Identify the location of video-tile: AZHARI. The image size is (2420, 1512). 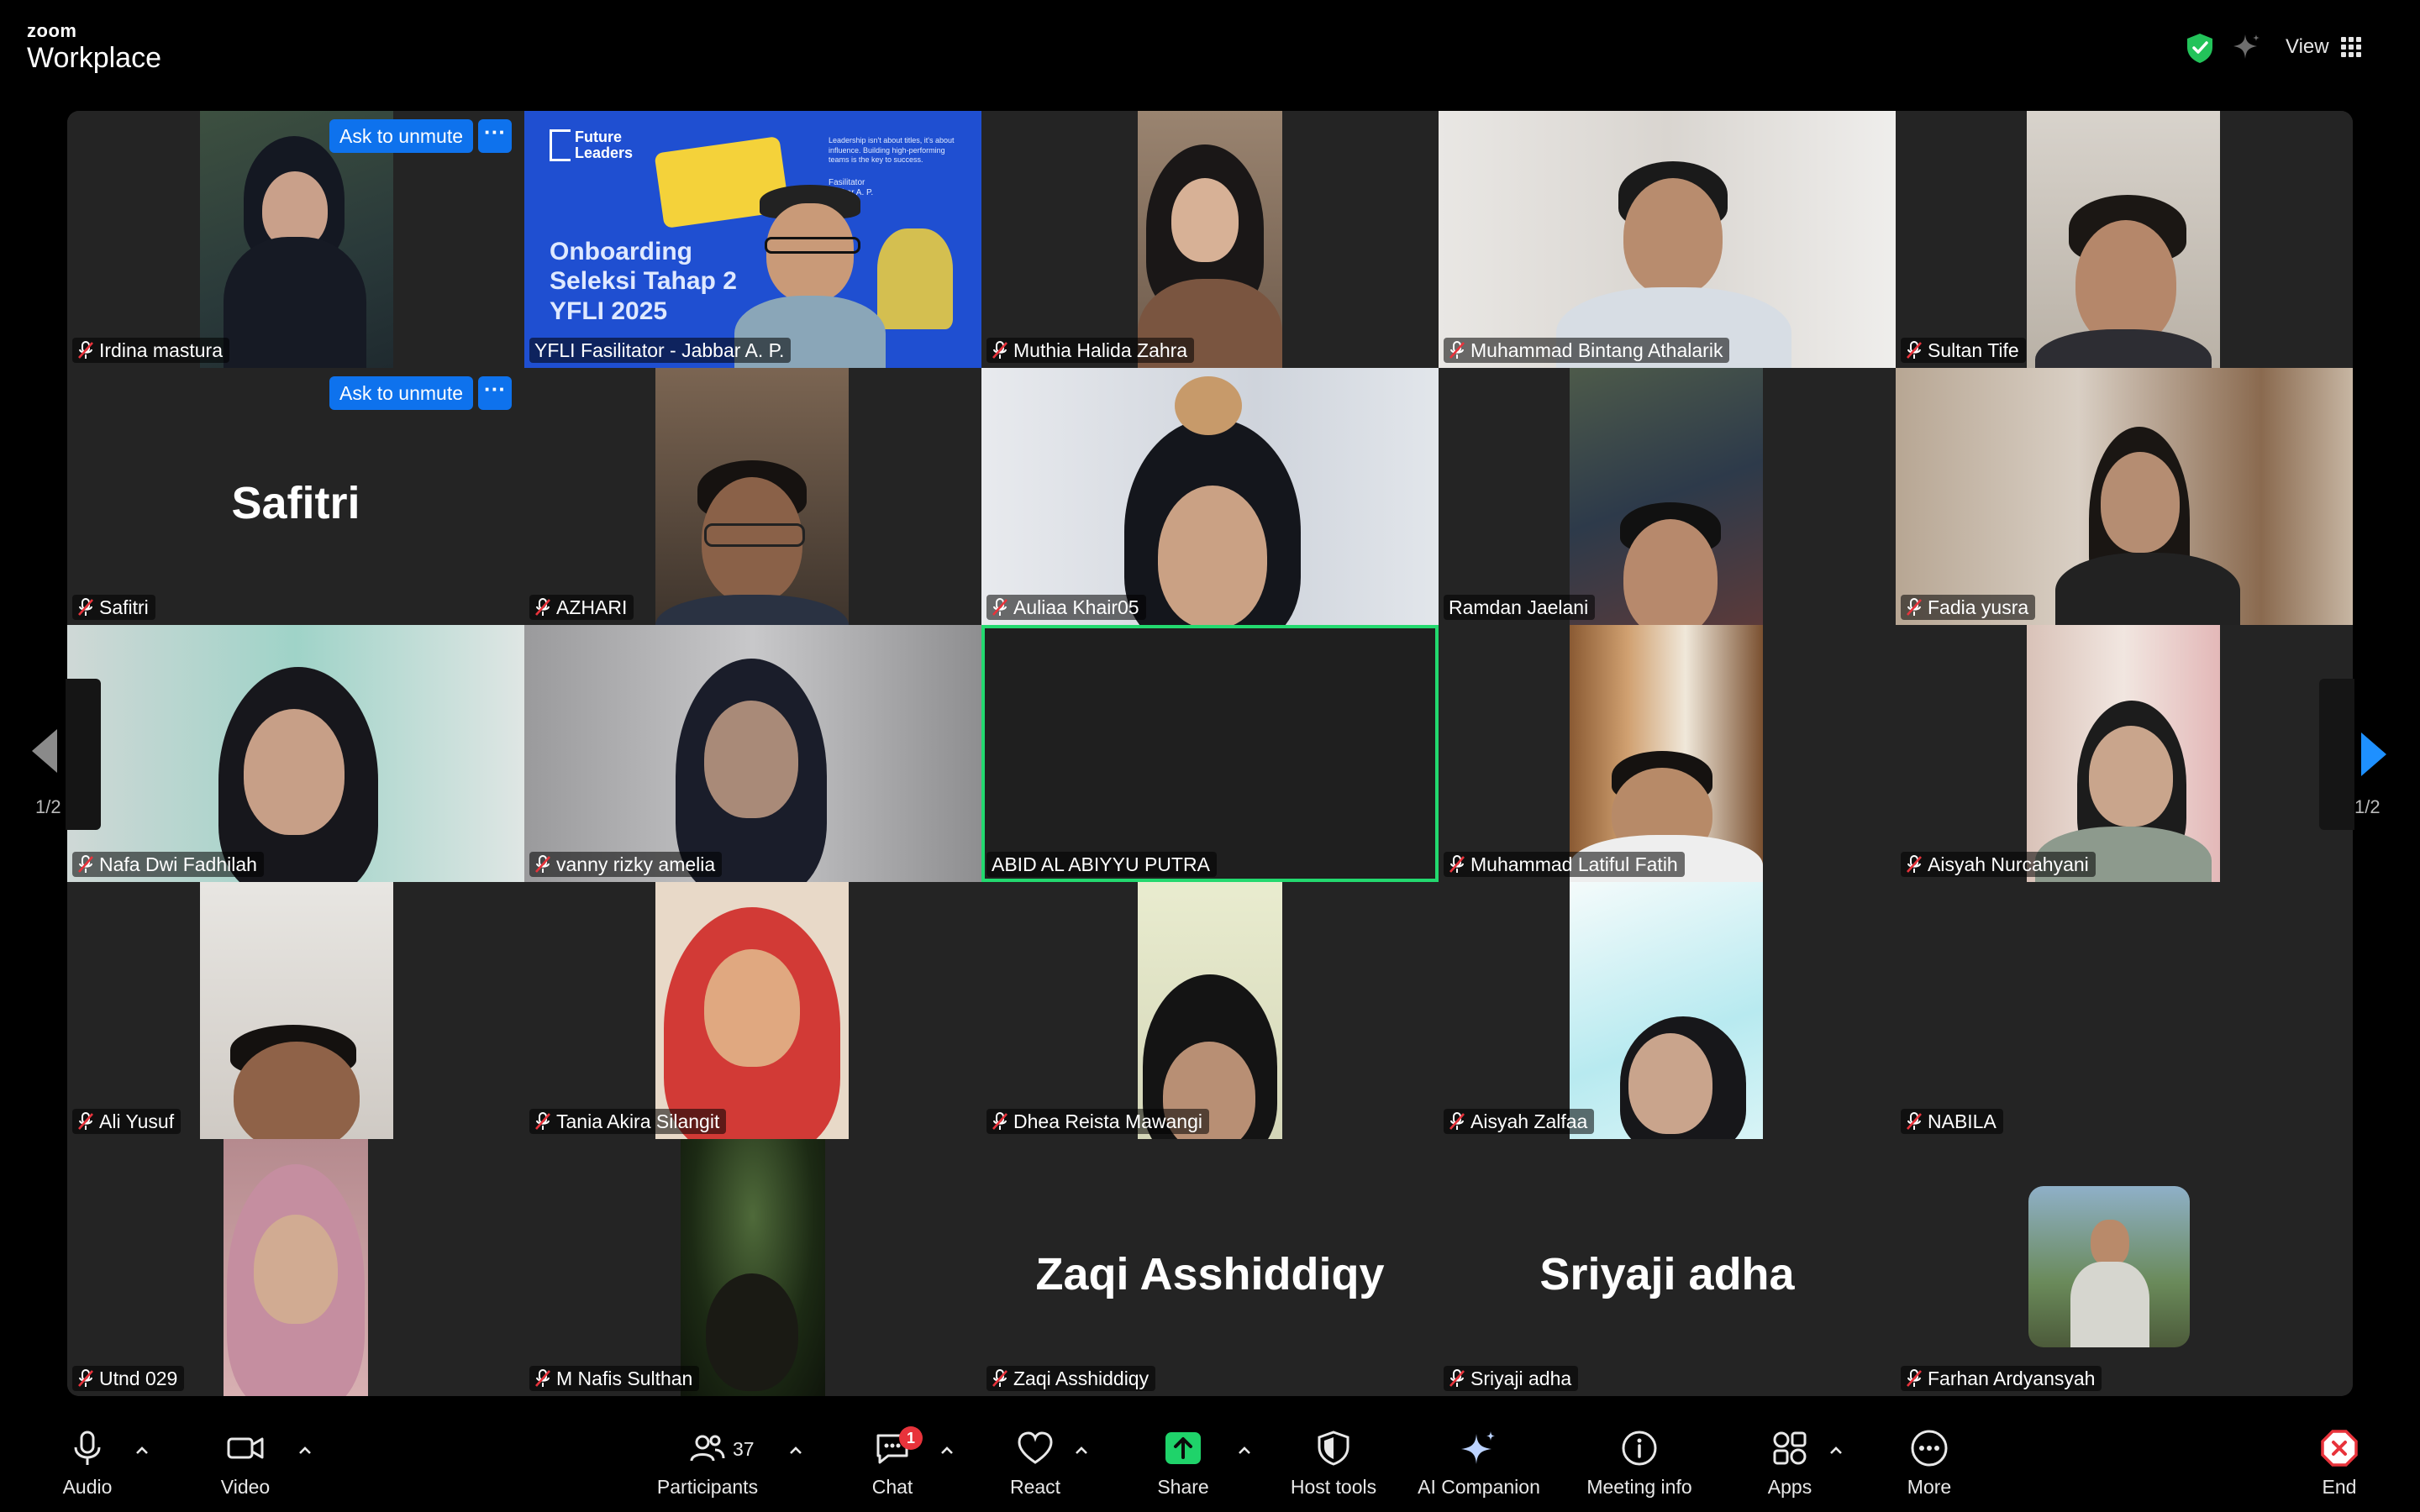
(752, 496).